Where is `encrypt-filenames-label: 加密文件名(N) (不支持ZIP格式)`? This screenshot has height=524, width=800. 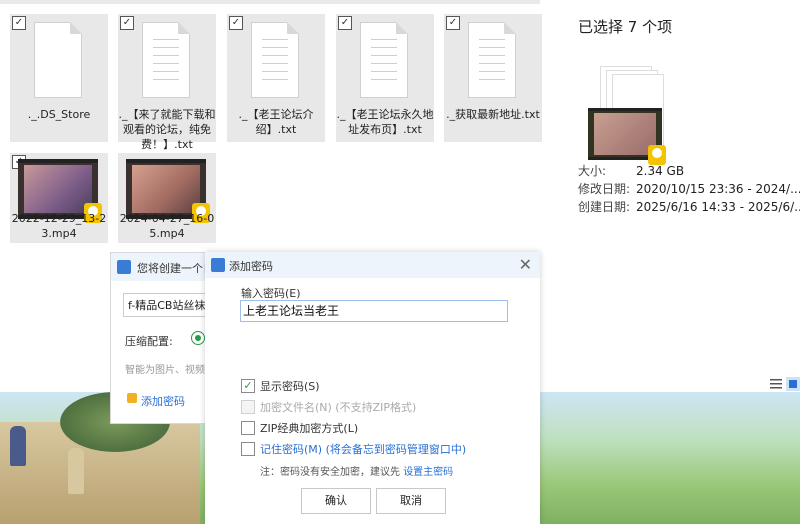 encrypt-filenames-label: 加密文件名(N) (不支持ZIP格式) is located at coordinates (338, 407).